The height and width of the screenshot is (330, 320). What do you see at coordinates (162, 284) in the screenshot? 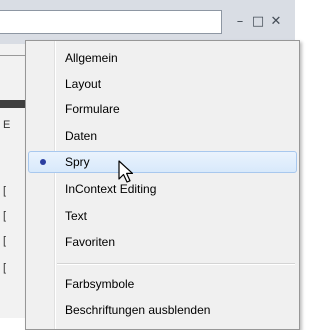
I see `menu-item-farbsymbole: Farbsymbole` at bounding box center [162, 284].